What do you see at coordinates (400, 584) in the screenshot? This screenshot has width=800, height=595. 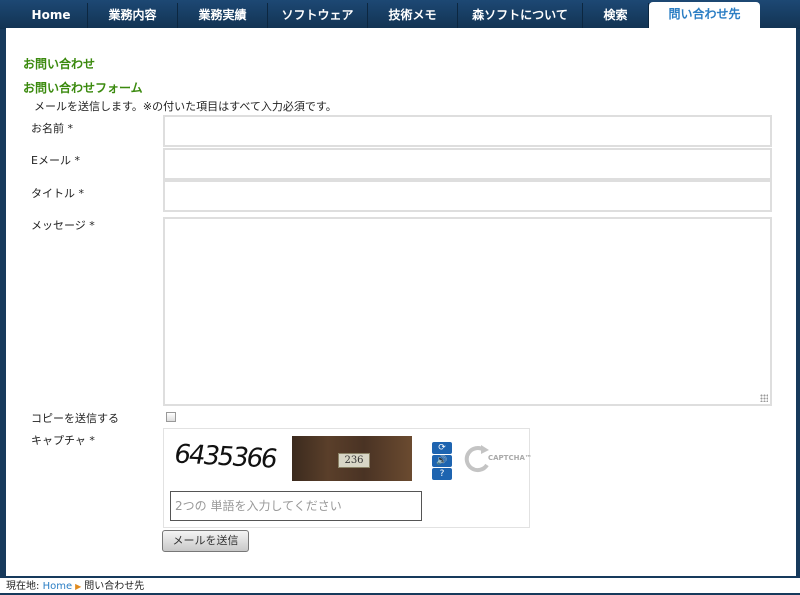 I see `breadcrumb: 現在地: Home ▶ 問い合わせ先` at bounding box center [400, 584].